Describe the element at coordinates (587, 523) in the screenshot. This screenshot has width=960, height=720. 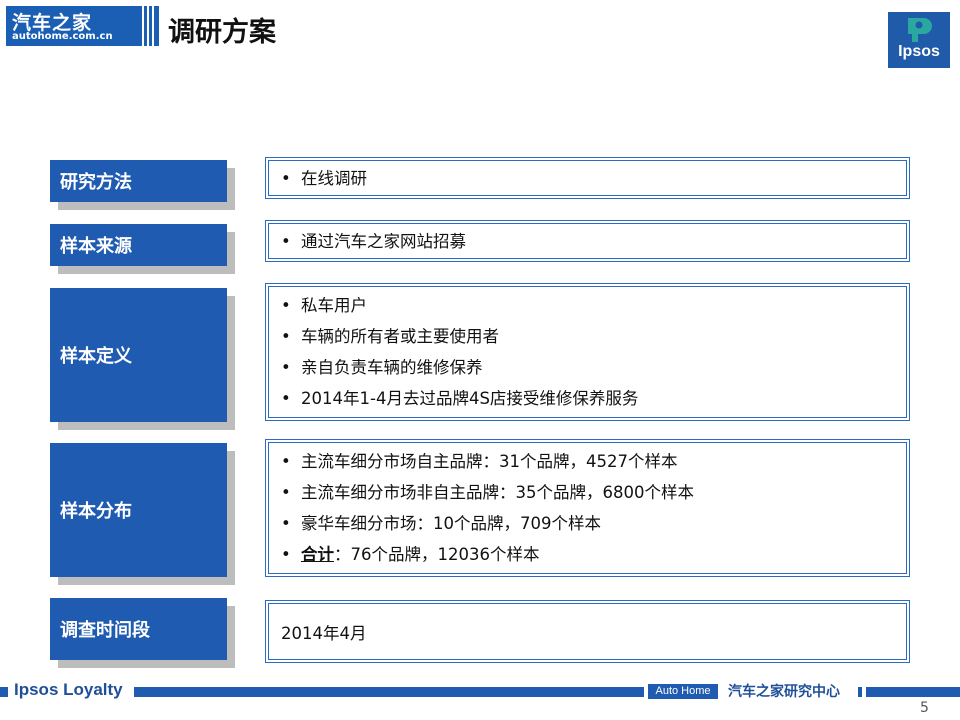
I see `list-item: 豪华车细分市场：10个品牌，709个样本` at that location.